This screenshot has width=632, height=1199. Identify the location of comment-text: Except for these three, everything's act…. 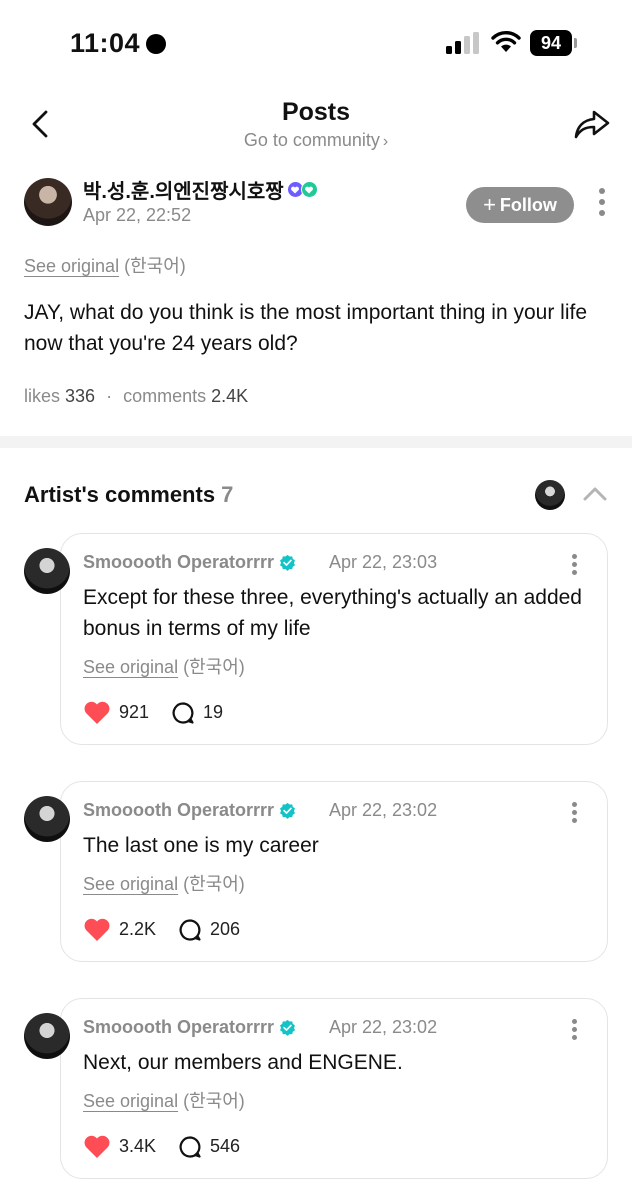
(332, 613).